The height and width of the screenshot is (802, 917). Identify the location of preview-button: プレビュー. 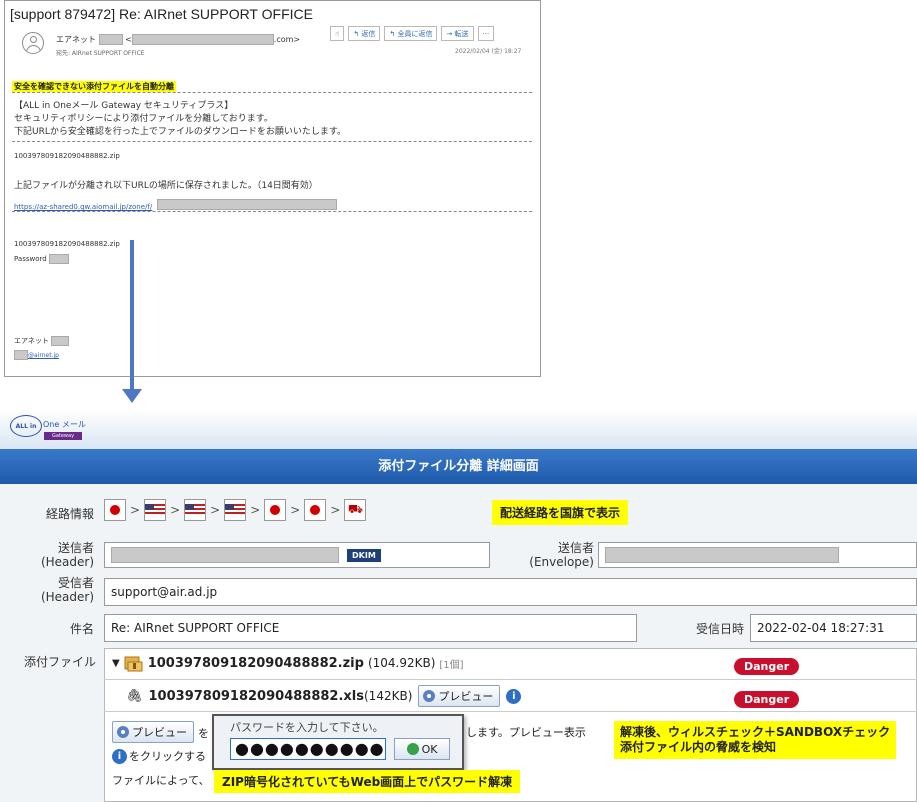
(459, 696).